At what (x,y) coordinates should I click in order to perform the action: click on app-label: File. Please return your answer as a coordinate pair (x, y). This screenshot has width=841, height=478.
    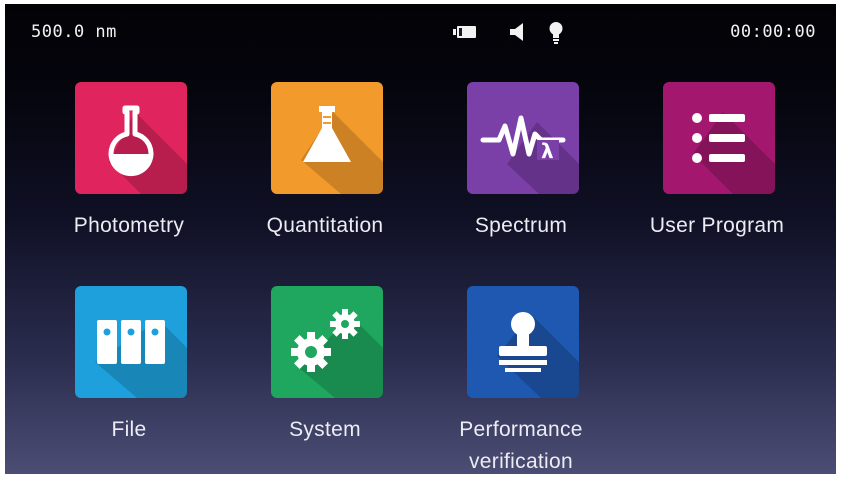
    Looking at the image, I should click on (129, 429).